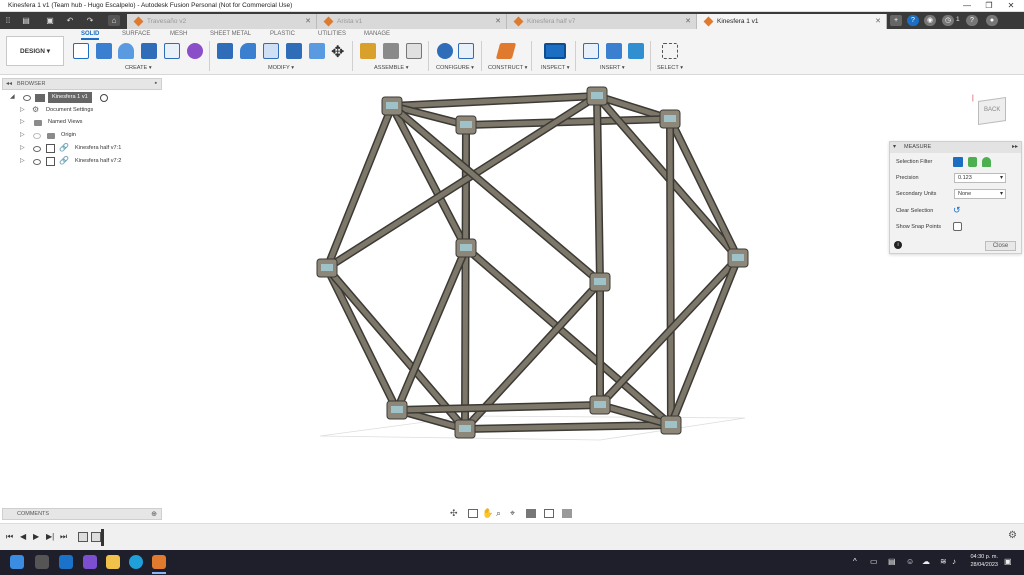 This screenshot has height=575, width=1024. What do you see at coordinates (855, 561) in the screenshot?
I see `tray-arrow-icon: ^` at bounding box center [855, 561].